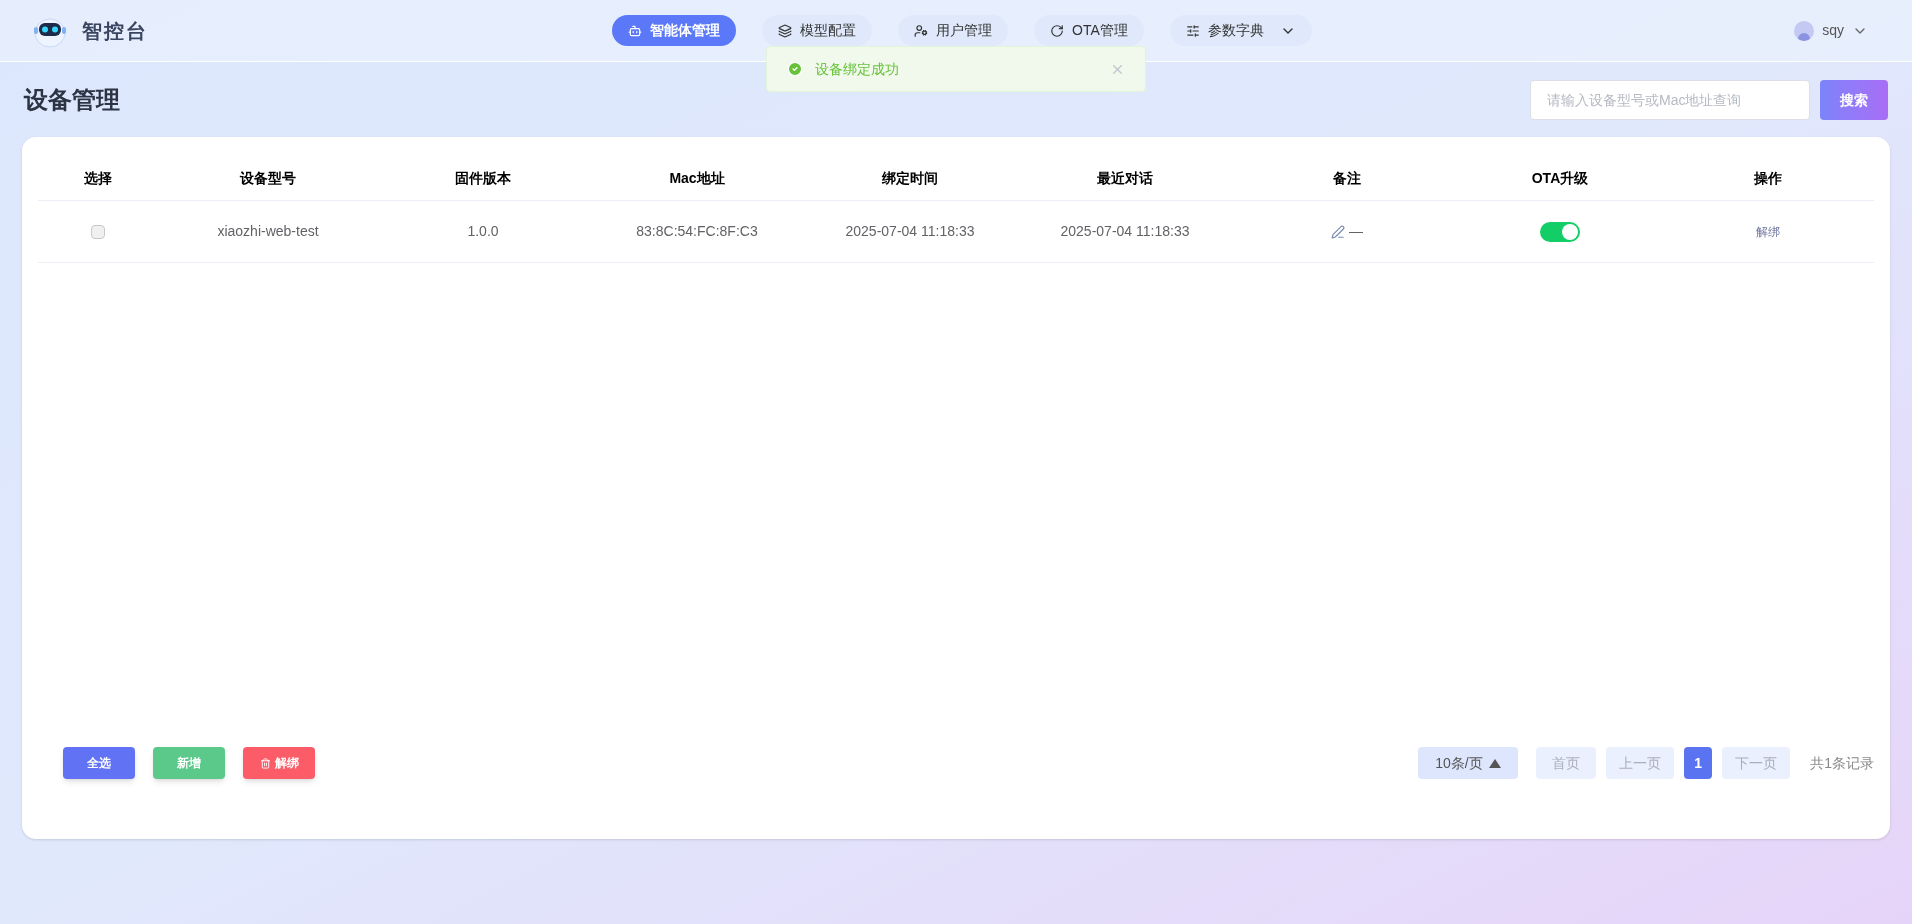  I want to click on search-field: 请输入设备型号或Mac地址查询, so click(1670, 100).